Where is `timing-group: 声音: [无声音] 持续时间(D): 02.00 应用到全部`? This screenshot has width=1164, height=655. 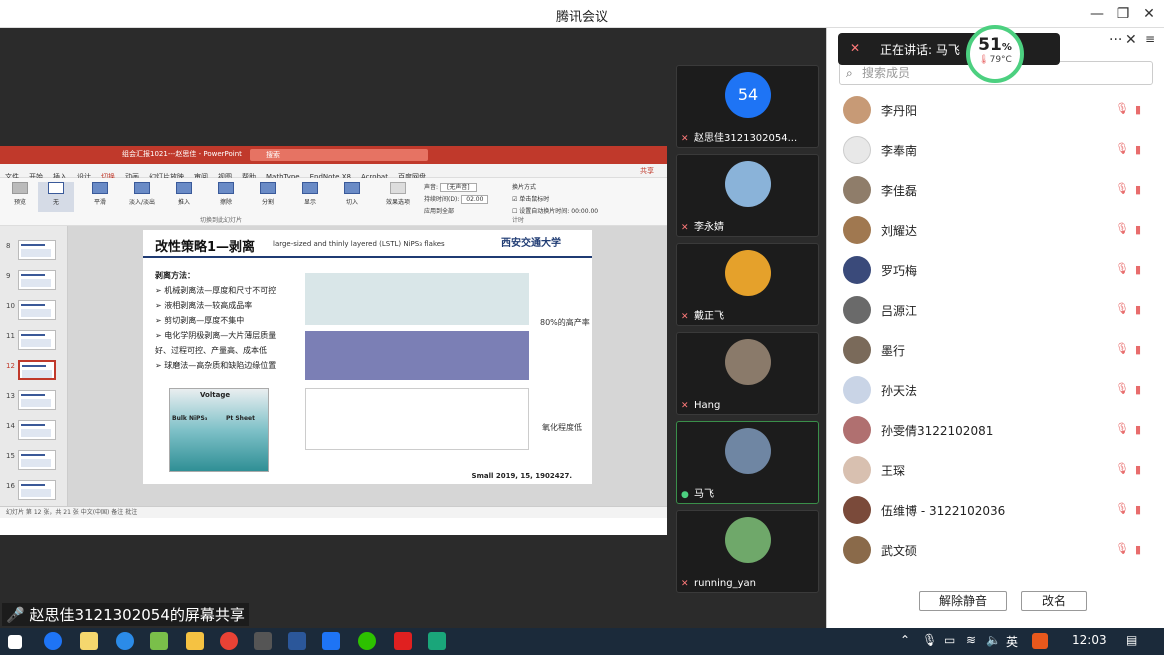 timing-group: 声音: [无声音] 持续时间(D): 02.00 应用到全部 is located at coordinates (469, 200).